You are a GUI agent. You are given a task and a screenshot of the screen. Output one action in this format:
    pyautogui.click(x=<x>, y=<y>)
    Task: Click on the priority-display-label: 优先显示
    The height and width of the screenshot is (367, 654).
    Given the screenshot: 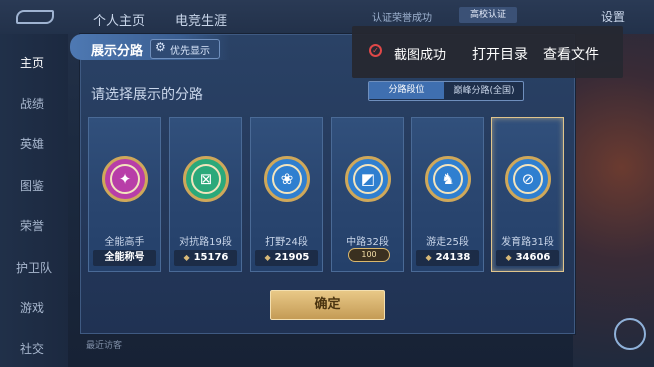 What is the action you would take?
    pyautogui.click(x=190, y=51)
    